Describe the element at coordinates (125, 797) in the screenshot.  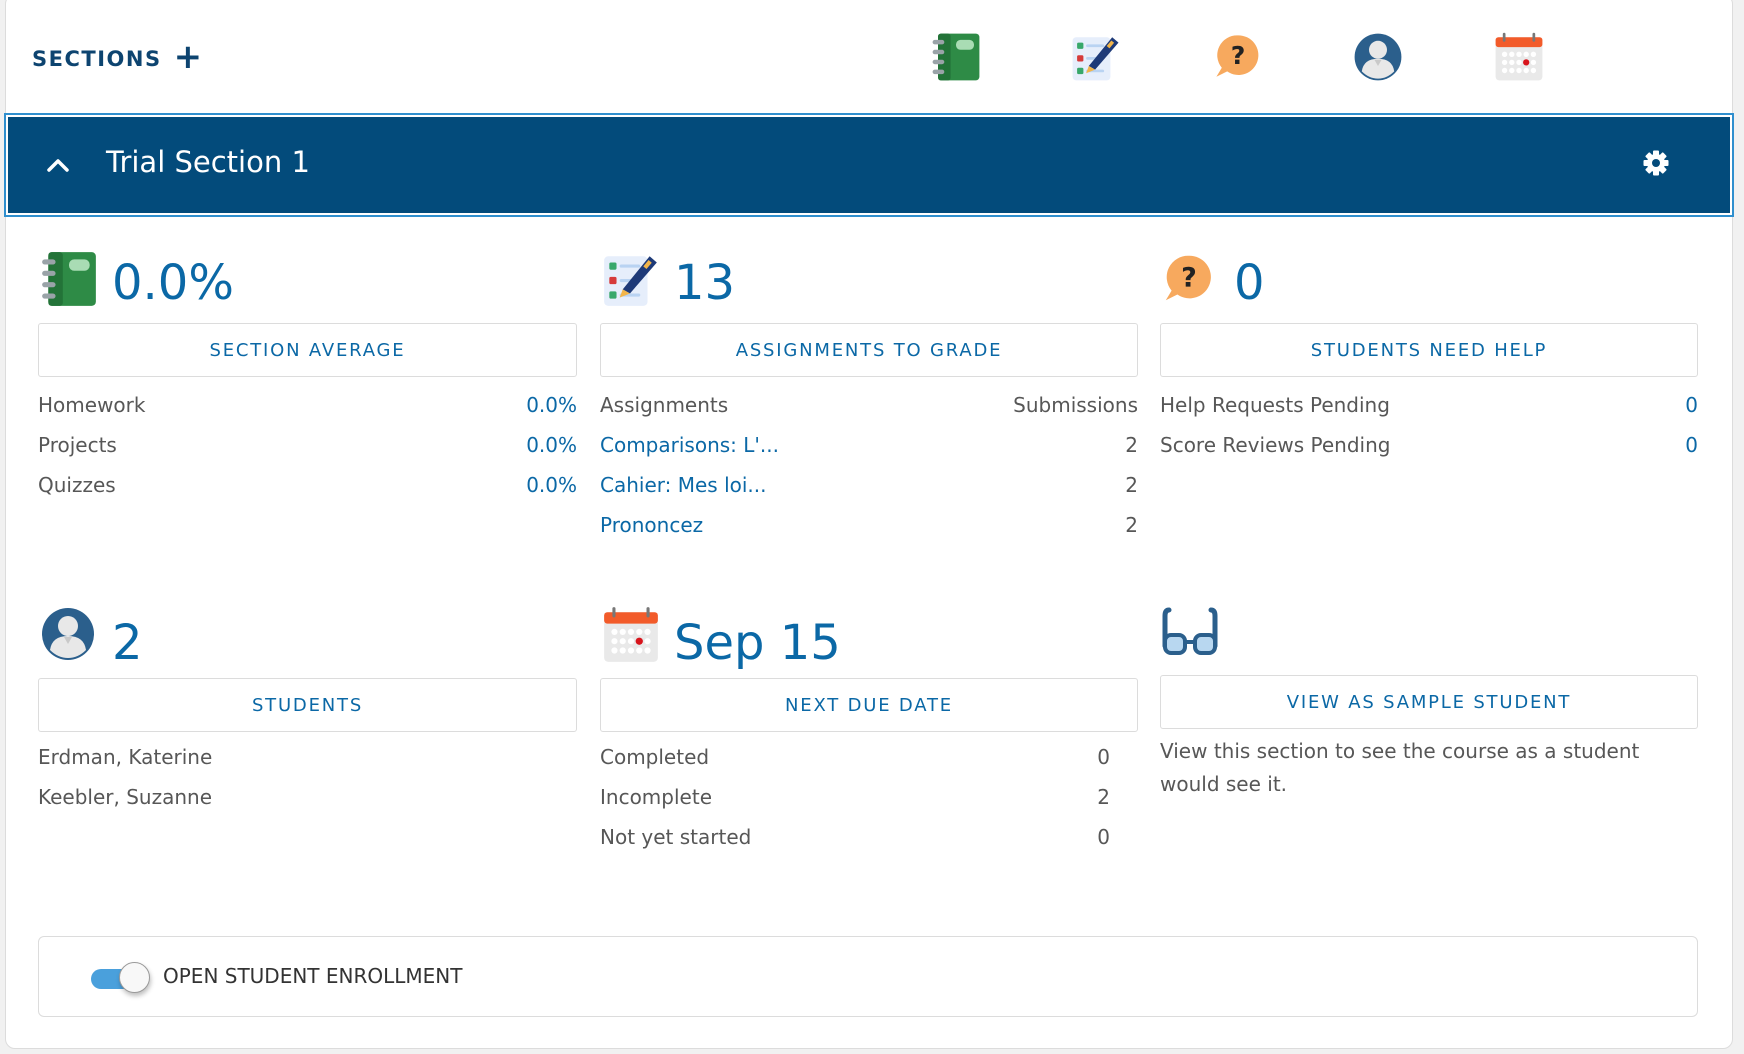
I see `student-name: Keebler, Suzanne` at that location.